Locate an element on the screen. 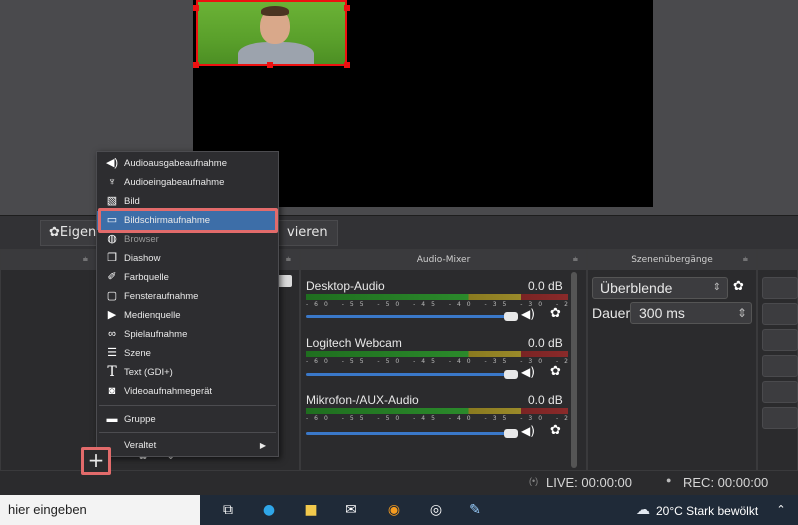 Image resolution: width=798 pixels, height=525 pixels. webcam-source-preview is located at coordinates (271, 33).